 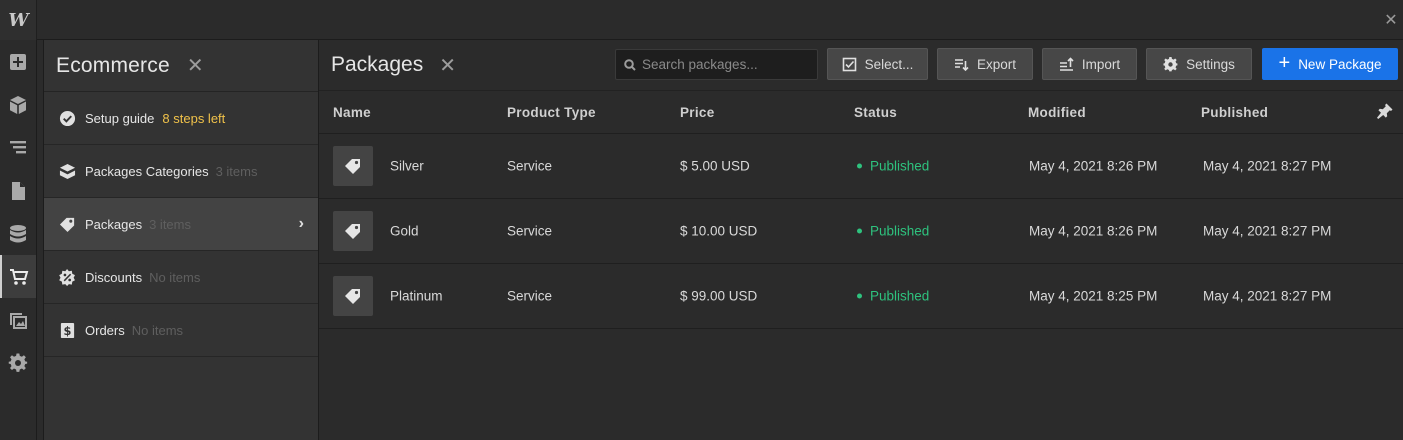 I want to click on search-icon, so click(x=630, y=64).